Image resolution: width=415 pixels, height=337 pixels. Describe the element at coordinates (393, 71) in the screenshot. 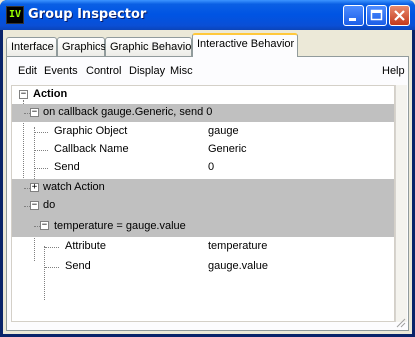

I see `menu-help: Help` at that location.